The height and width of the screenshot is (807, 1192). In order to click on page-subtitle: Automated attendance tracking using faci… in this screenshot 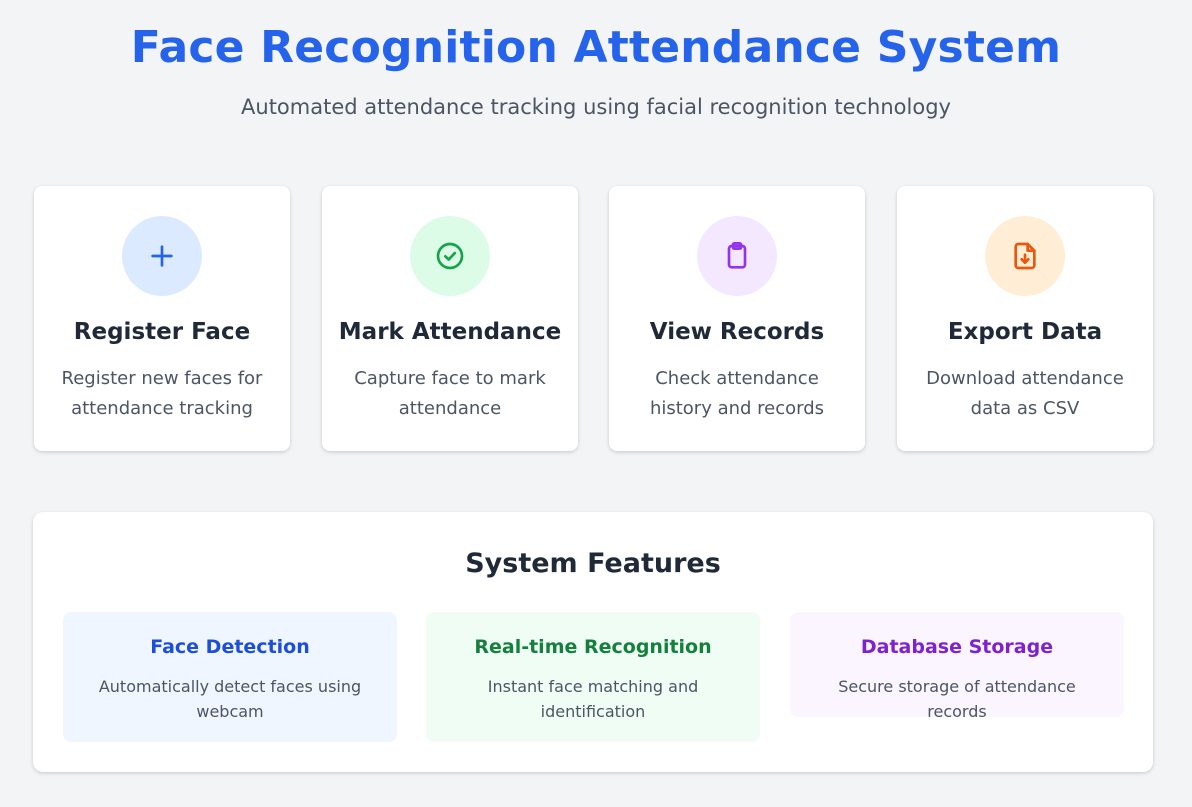, I will do `click(596, 107)`.